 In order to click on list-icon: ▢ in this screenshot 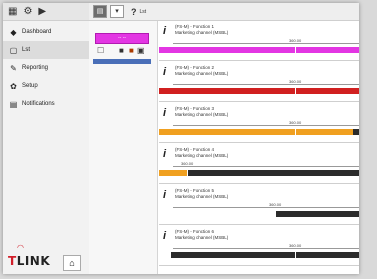, I will do `click(13, 50)`.